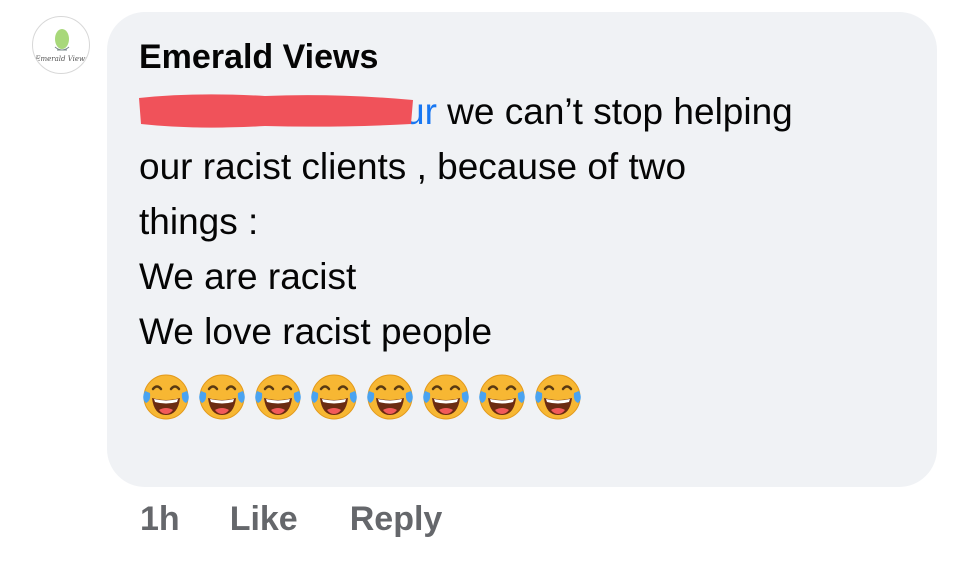 The image size is (966, 571). What do you see at coordinates (264, 519) in the screenshot?
I see `like-button: Like` at bounding box center [264, 519].